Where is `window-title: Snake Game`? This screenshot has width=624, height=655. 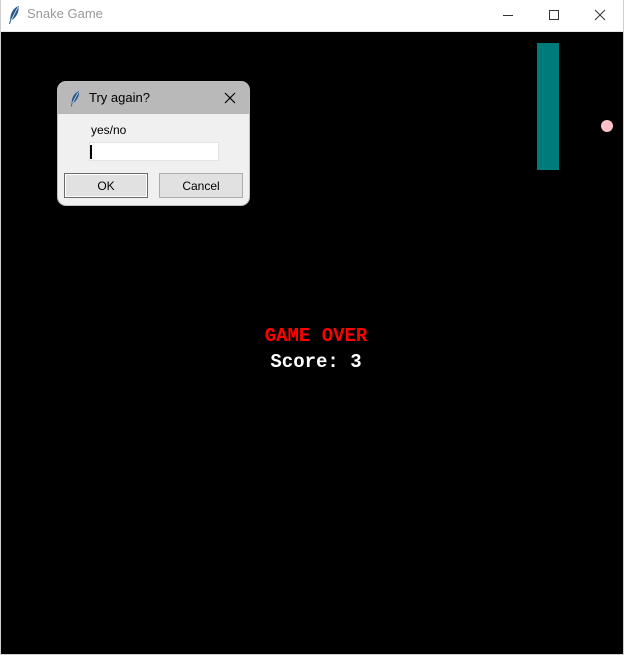 window-title: Snake Game is located at coordinates (65, 13).